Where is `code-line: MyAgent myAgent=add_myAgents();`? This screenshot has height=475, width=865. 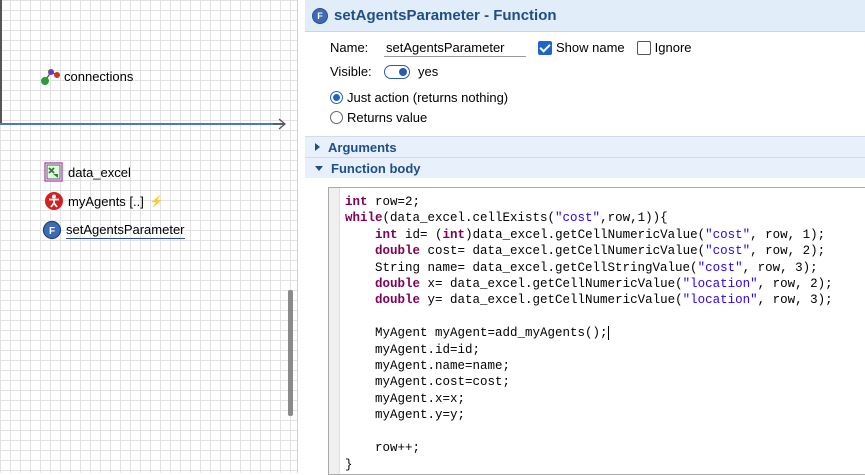 code-line: MyAgent myAgent=add_myAgents(); is located at coordinates (477, 333).